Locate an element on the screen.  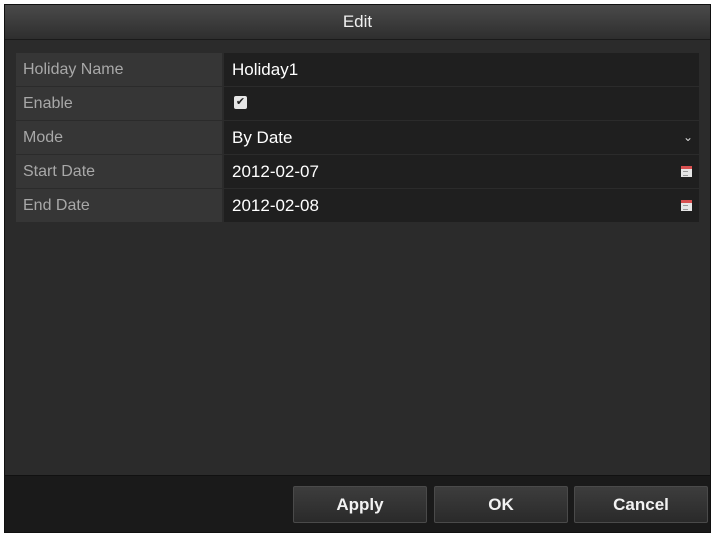
end-date-row: End Date 2012-02-08 is located at coordinates (357, 205).